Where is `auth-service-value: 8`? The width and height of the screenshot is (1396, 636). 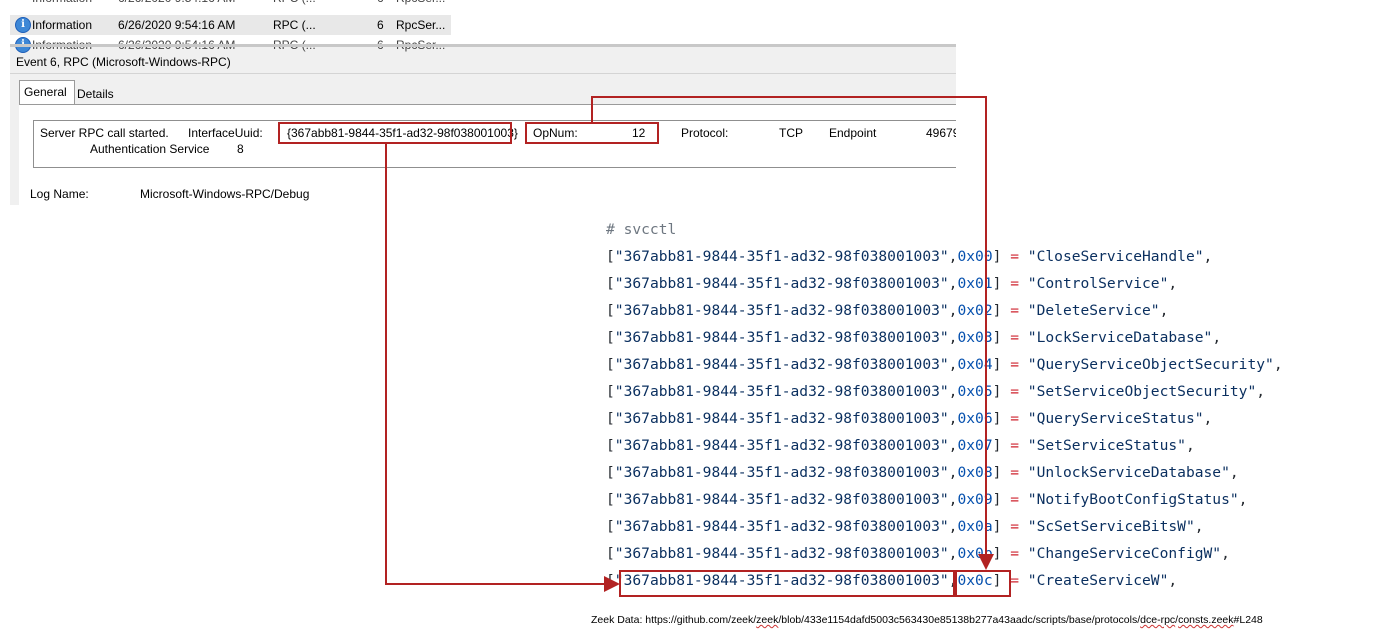 auth-service-value: 8 is located at coordinates (240, 149).